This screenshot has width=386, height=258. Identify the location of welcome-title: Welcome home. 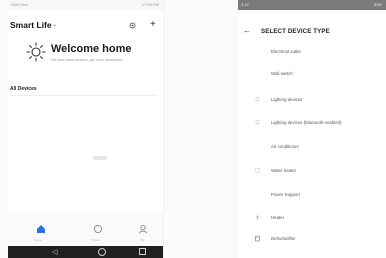
(91, 49).